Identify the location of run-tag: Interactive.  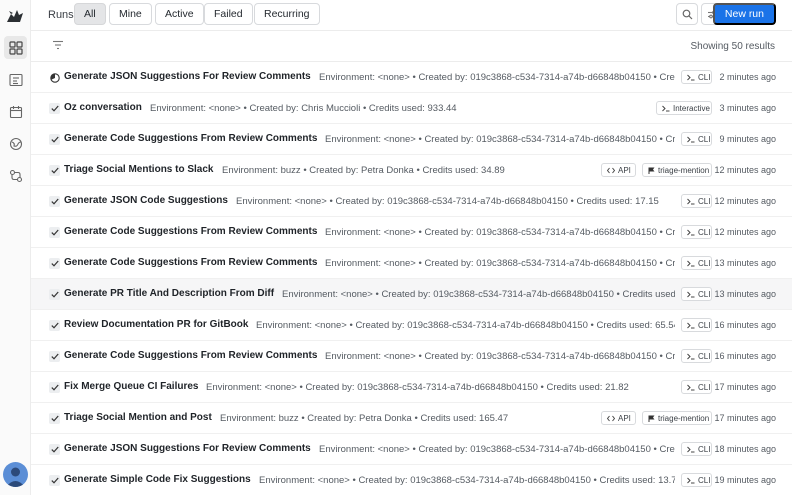
(684, 108).